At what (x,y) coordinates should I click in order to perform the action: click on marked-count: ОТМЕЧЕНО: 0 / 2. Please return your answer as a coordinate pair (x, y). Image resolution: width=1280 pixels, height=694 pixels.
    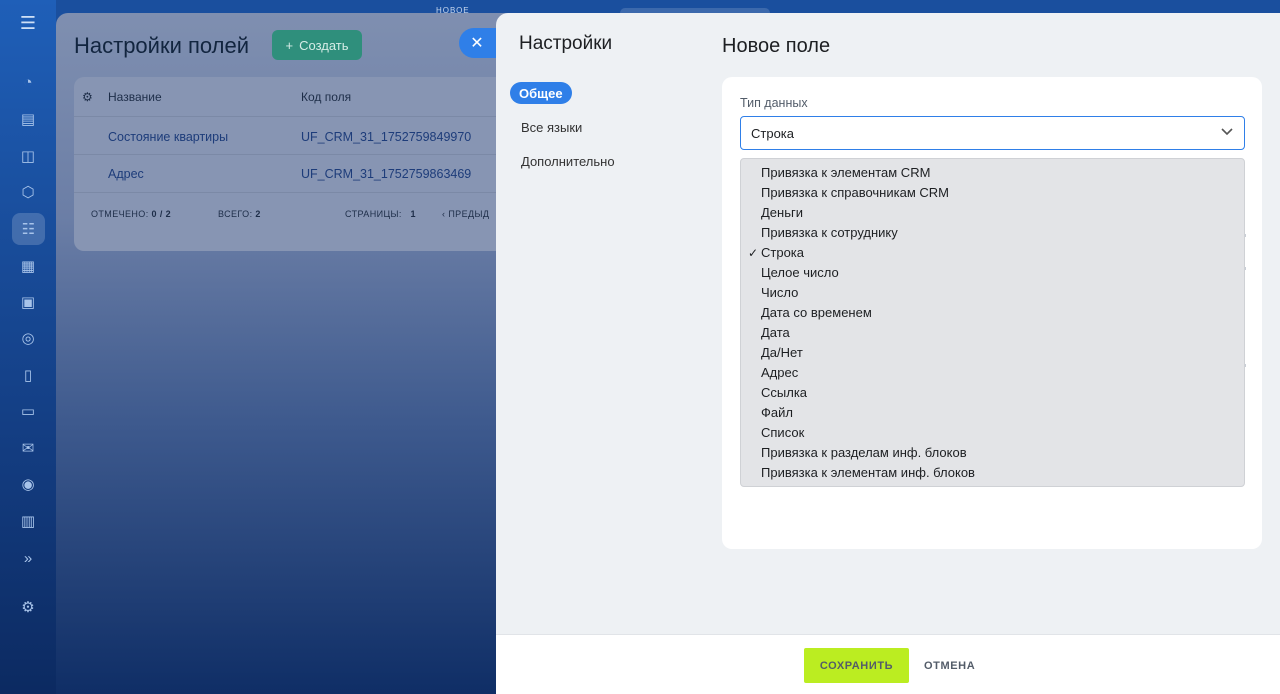
    Looking at the image, I should click on (131, 214).